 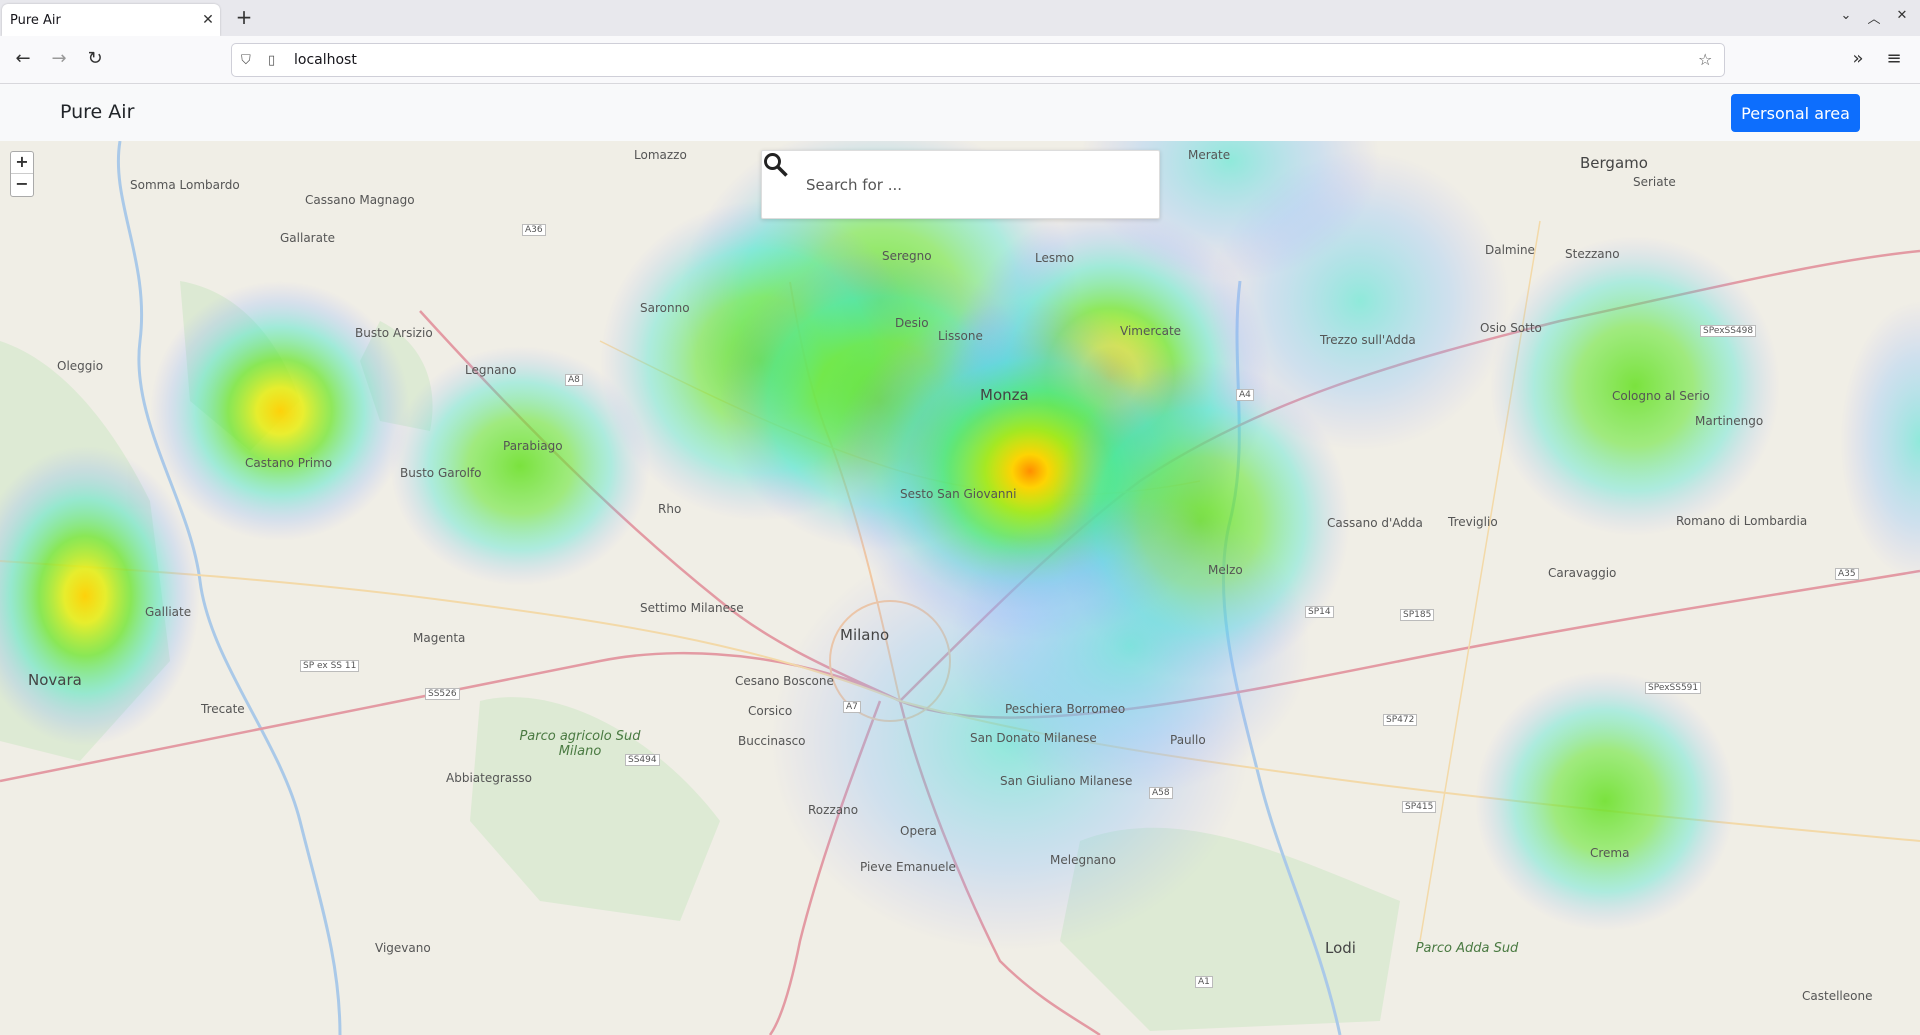 I want to click on map-label-road: A7, so click(x=852, y=707).